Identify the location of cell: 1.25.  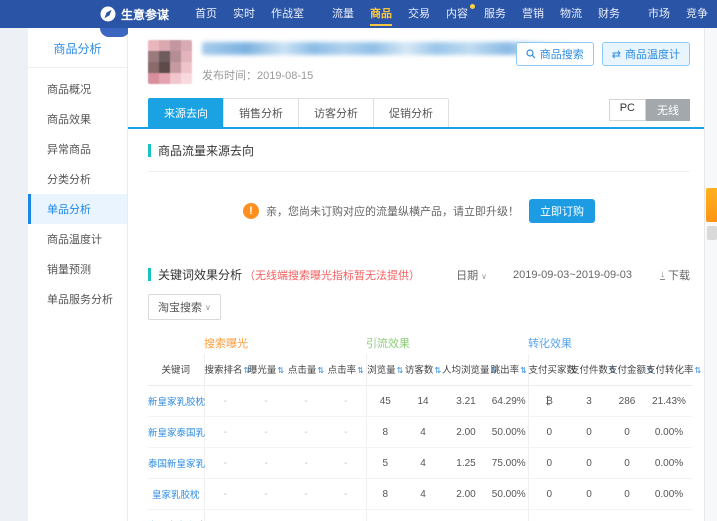
(466, 463).